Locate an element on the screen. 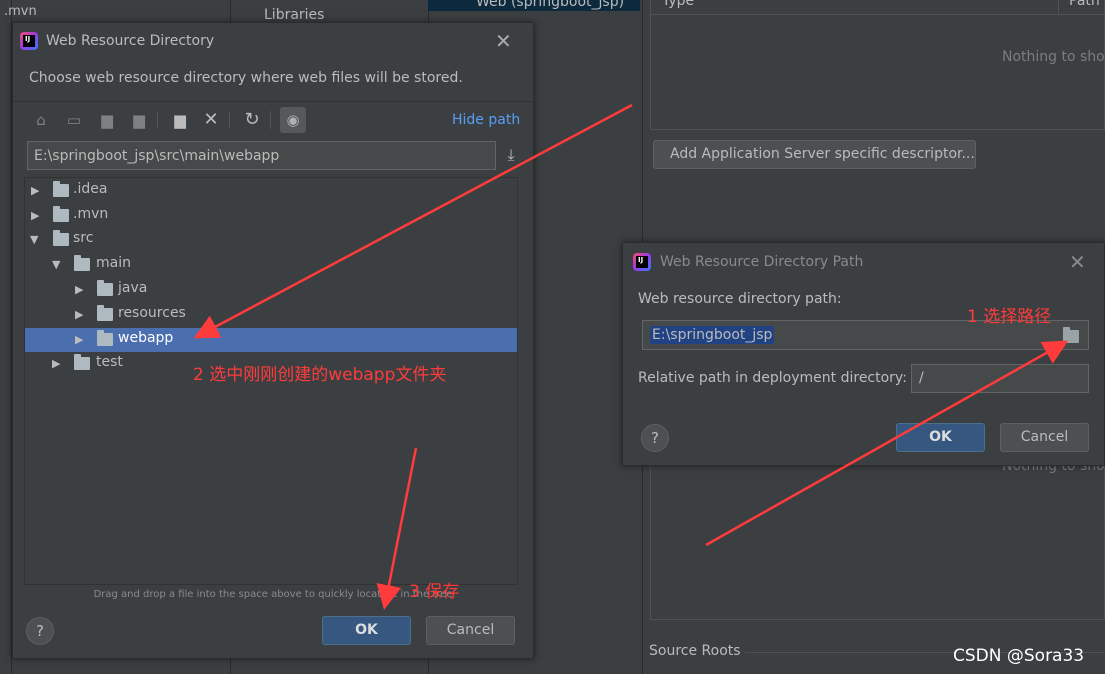 Image resolution: width=1105 pixels, height=674 pixels. annotation-step2: 2 选中刚刚创建的webapp文件夹 is located at coordinates (320, 375).